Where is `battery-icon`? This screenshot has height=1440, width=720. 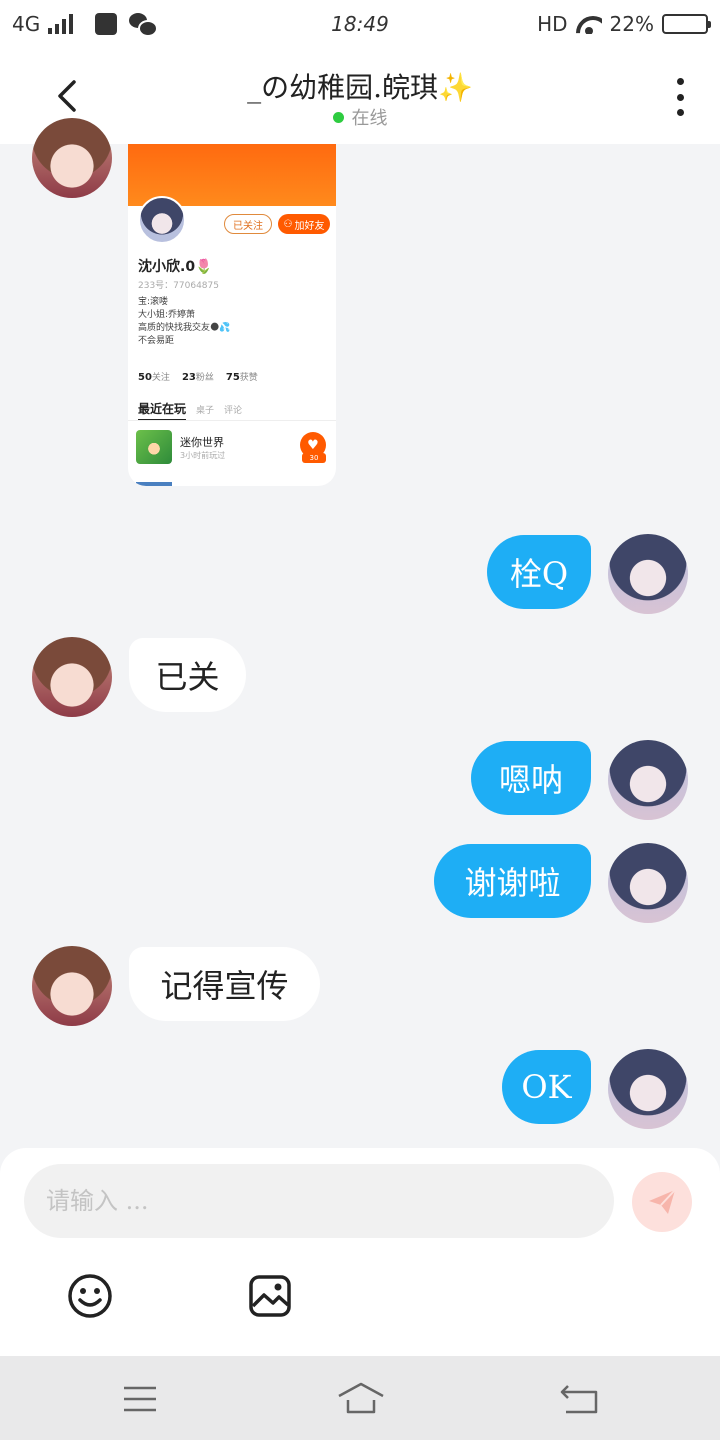
battery-icon is located at coordinates (686, 24).